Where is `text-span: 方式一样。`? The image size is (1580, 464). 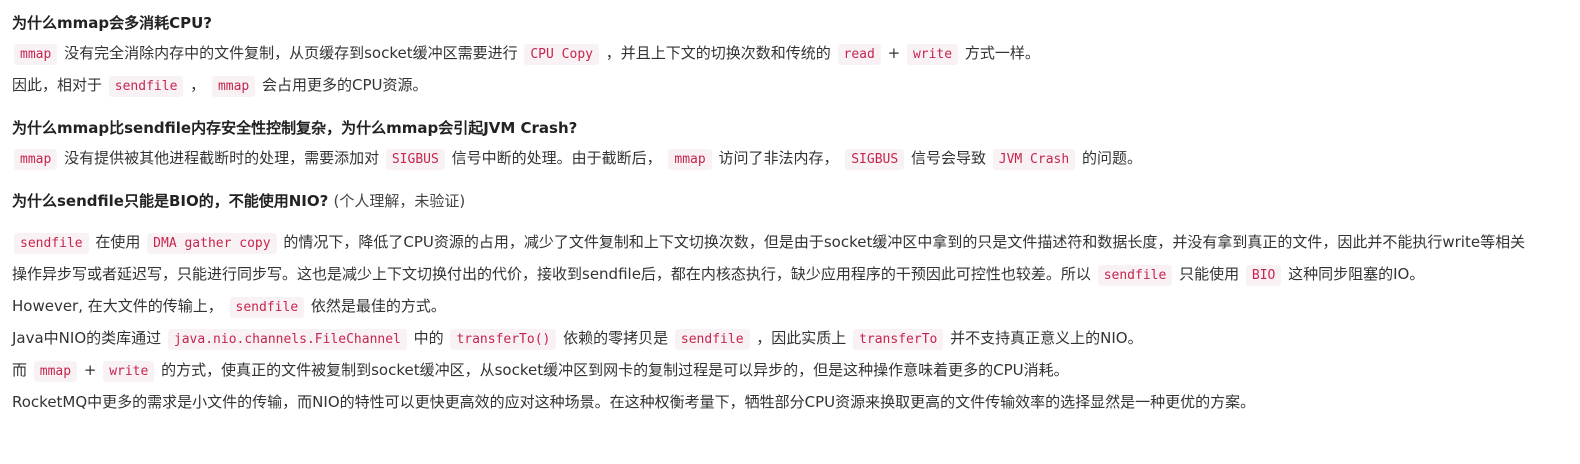 text-span: 方式一样。 is located at coordinates (1000, 53).